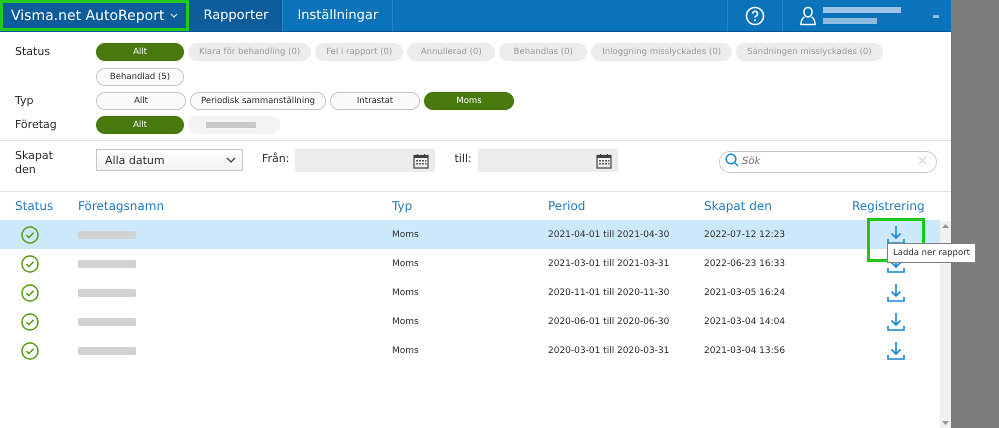  What do you see at coordinates (463, 158) in the screenshot?
I see `to-label: till:` at bounding box center [463, 158].